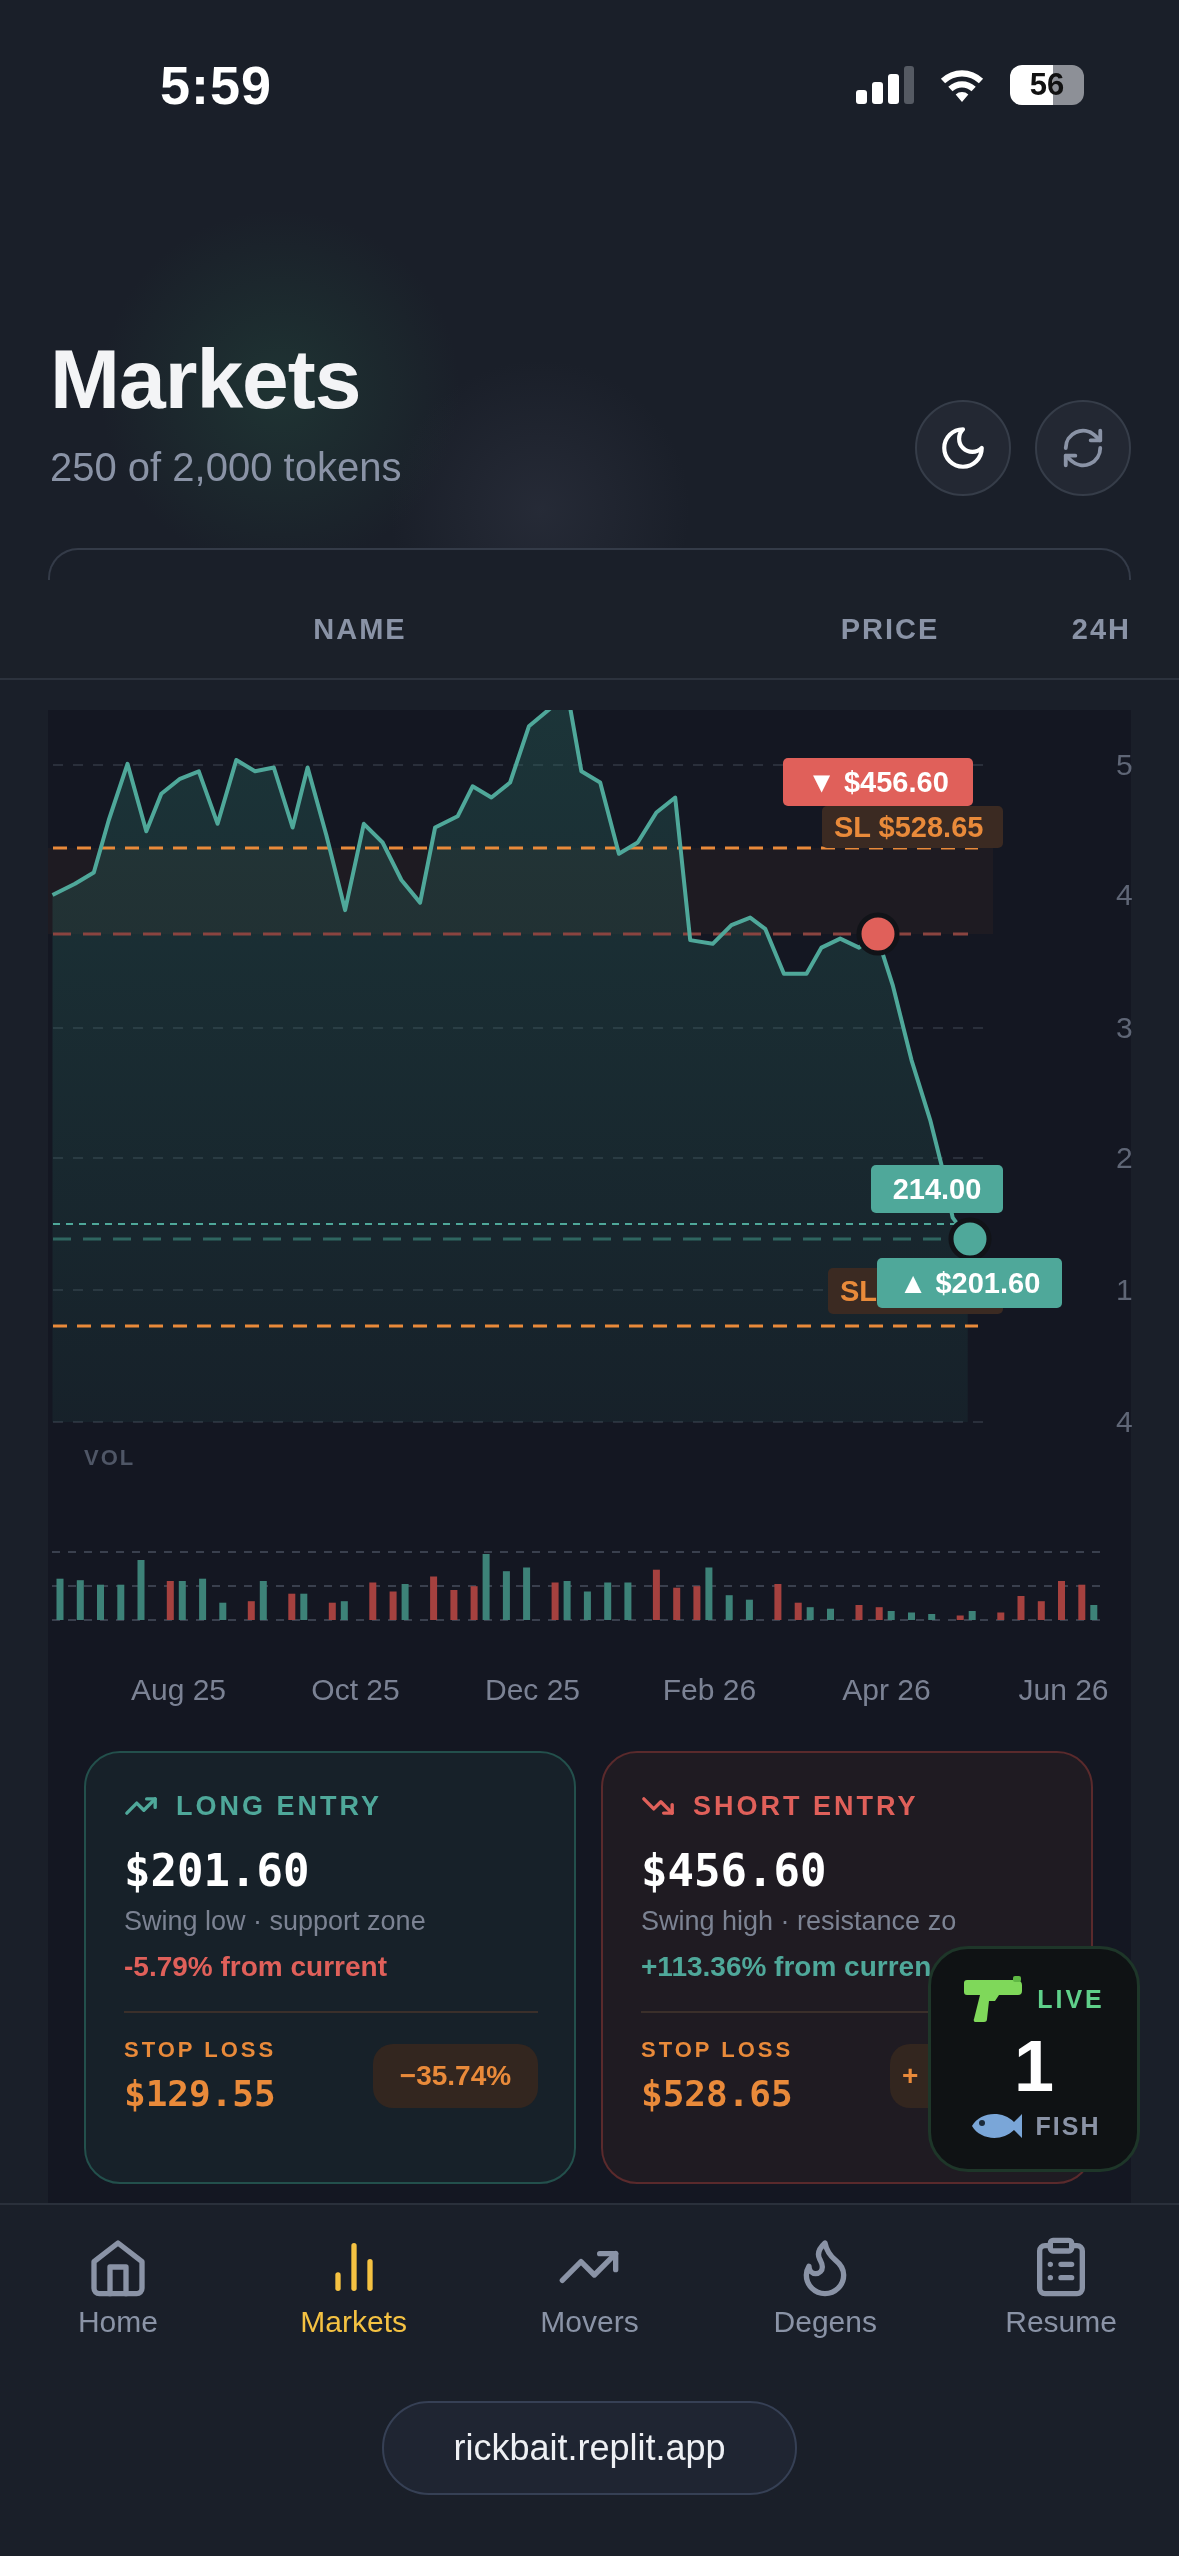  I want to click on column-header: 24H, so click(1095, 629).